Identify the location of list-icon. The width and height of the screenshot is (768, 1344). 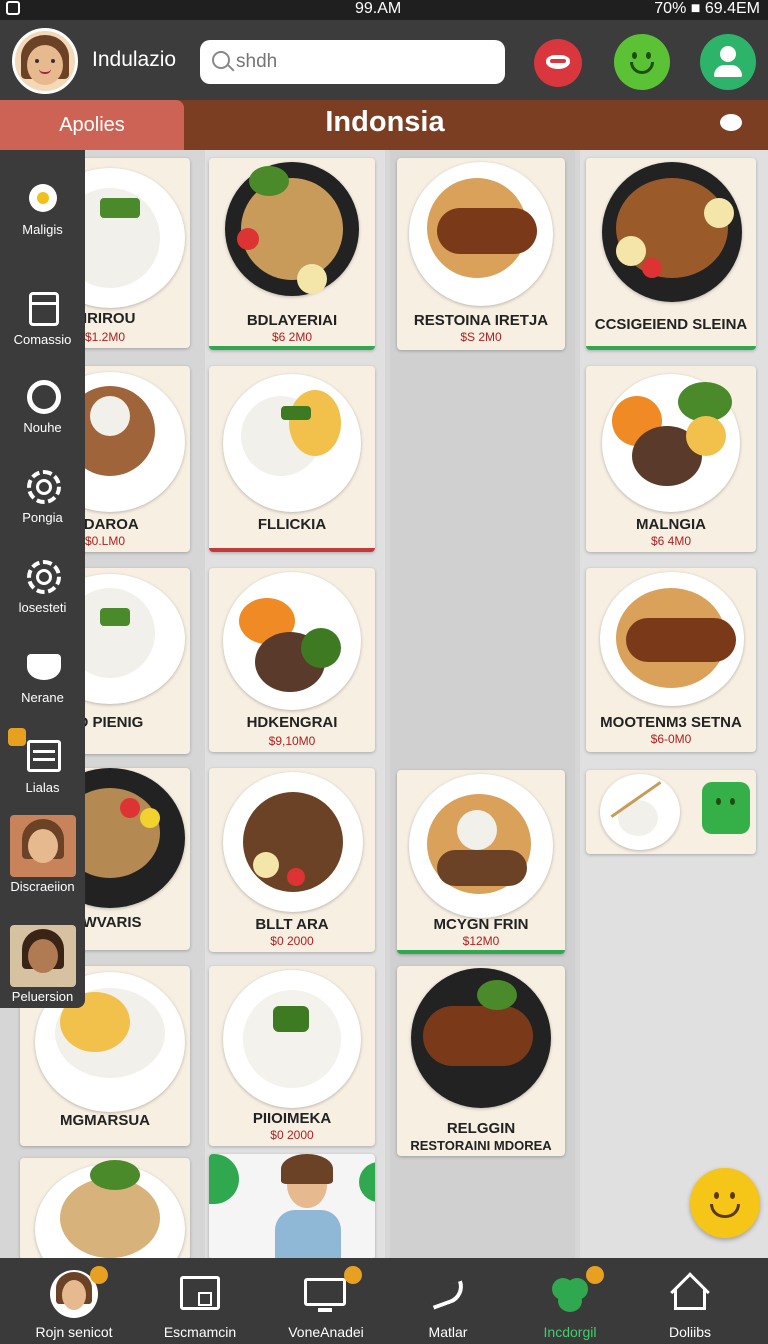
(43, 756).